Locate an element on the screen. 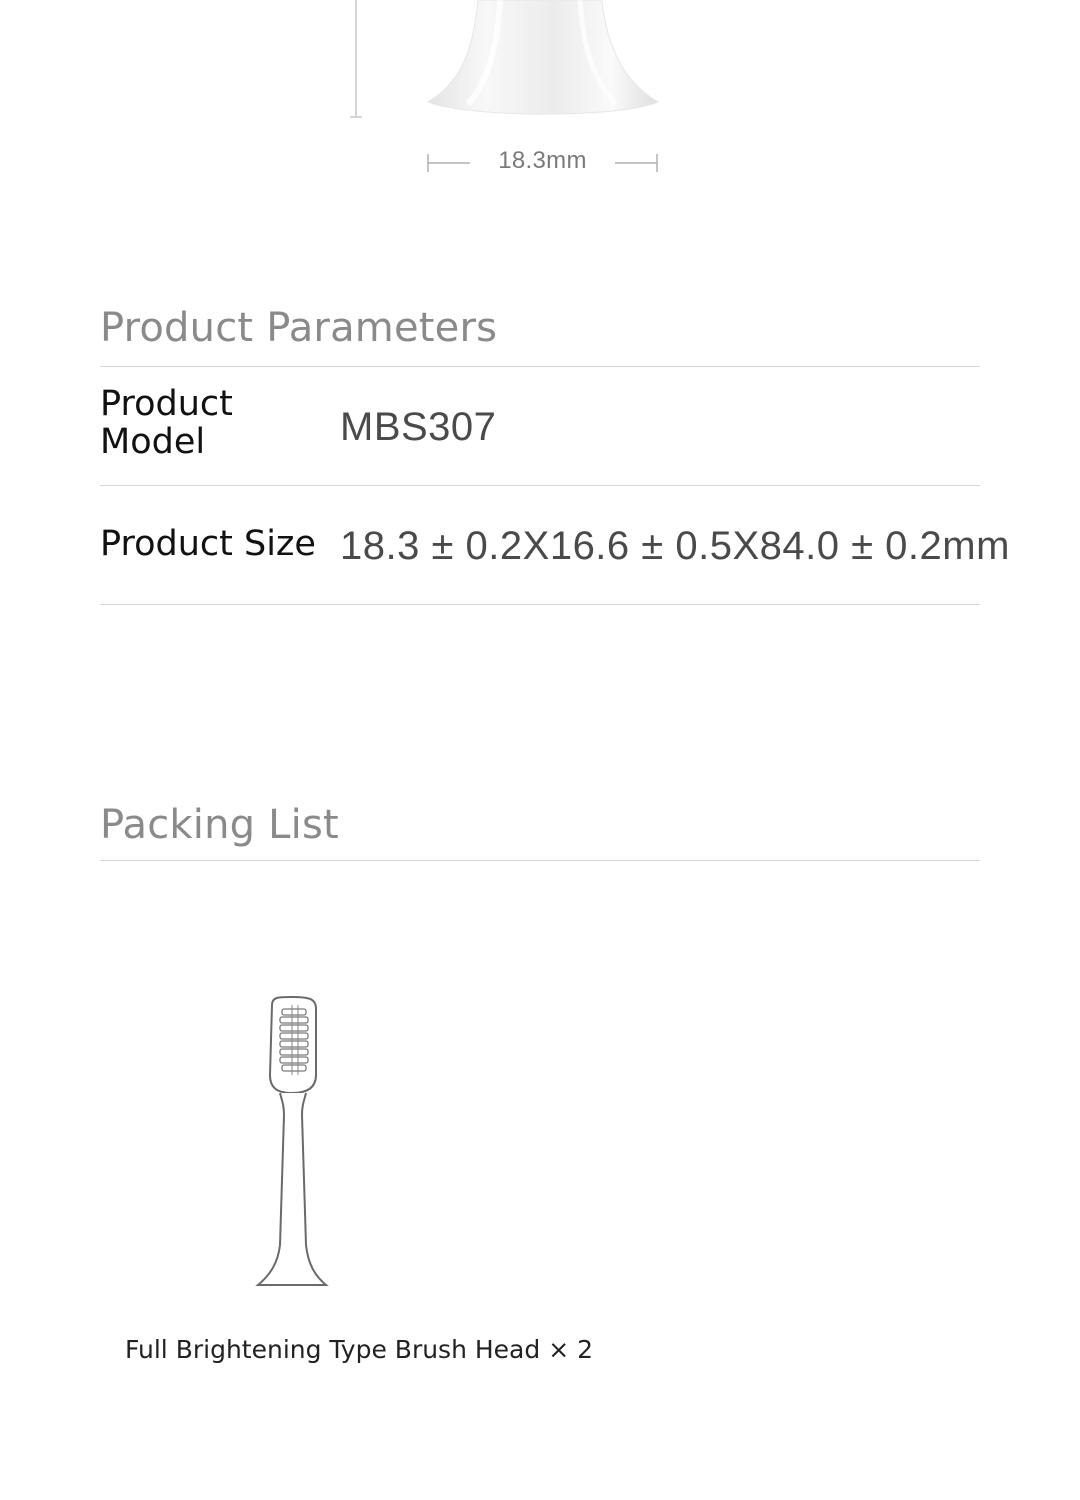 This screenshot has width=1080, height=1500. product-parameters-heading: Product Parameters is located at coordinates (299, 328).